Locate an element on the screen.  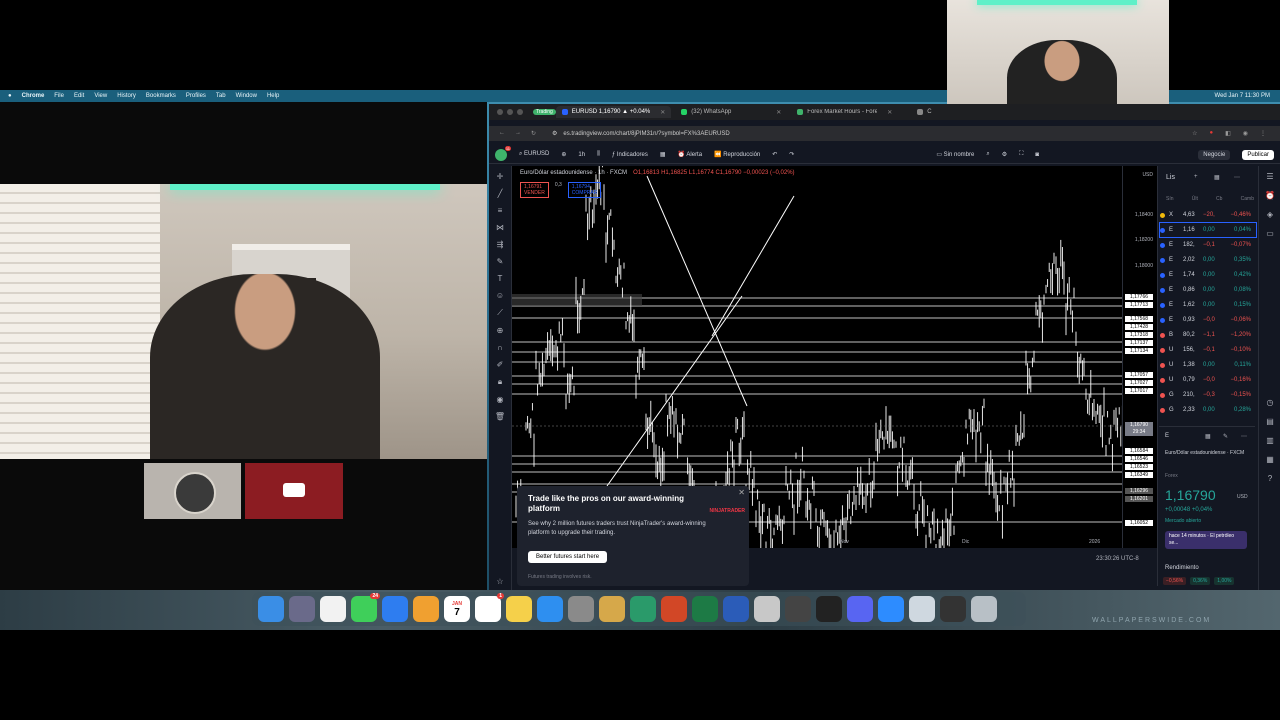
text-icon: T is located at coordinates (500, 278).